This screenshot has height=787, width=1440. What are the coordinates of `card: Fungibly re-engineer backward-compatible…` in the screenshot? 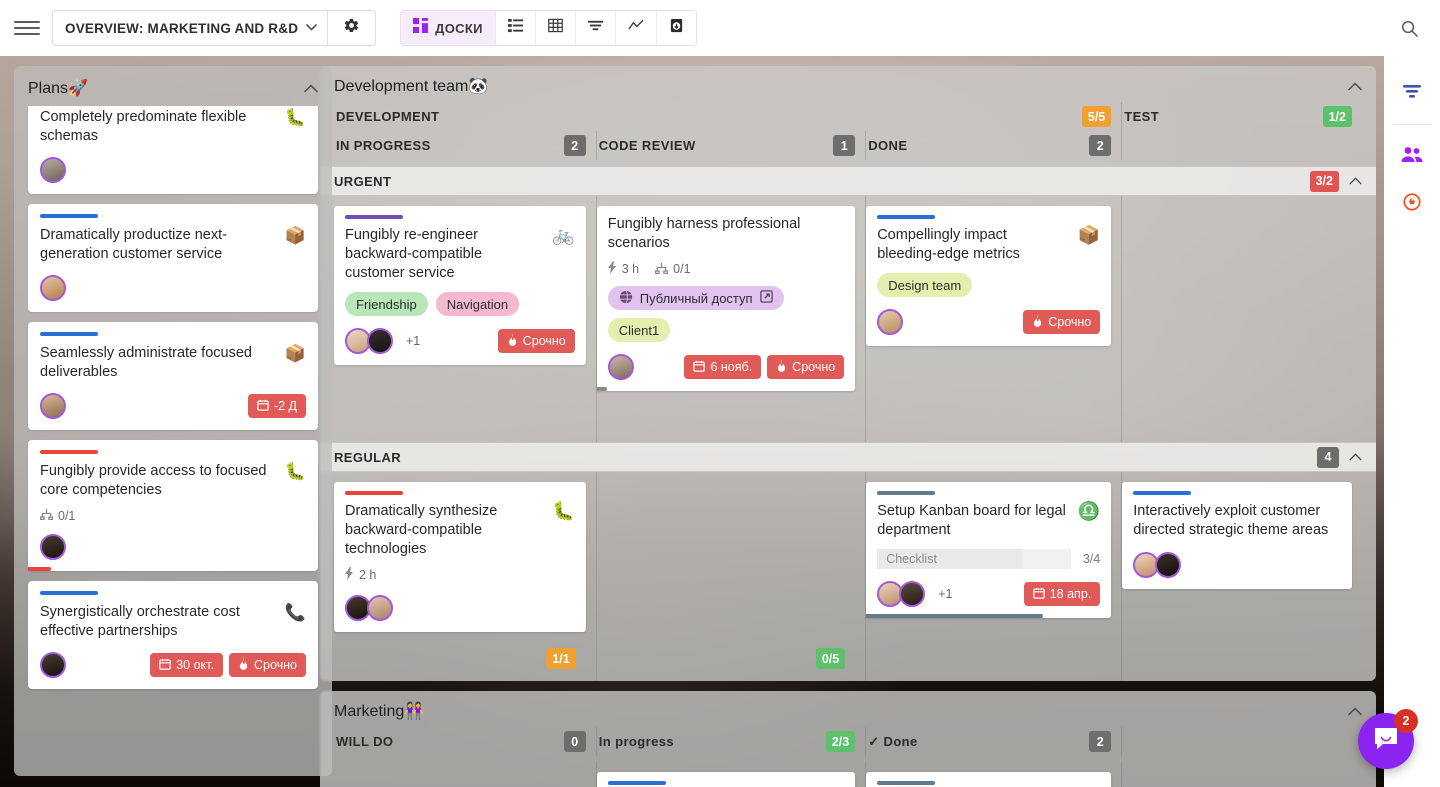 It's located at (460, 285).